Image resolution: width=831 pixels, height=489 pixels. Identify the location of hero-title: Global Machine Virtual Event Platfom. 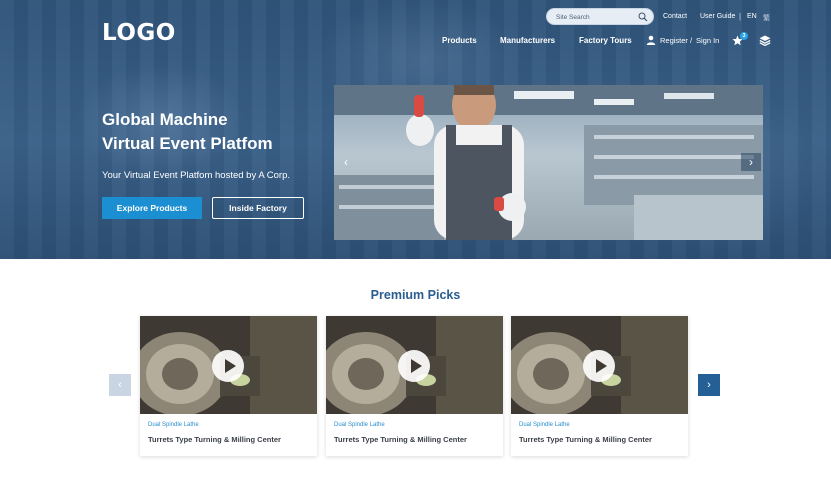
(187, 132).